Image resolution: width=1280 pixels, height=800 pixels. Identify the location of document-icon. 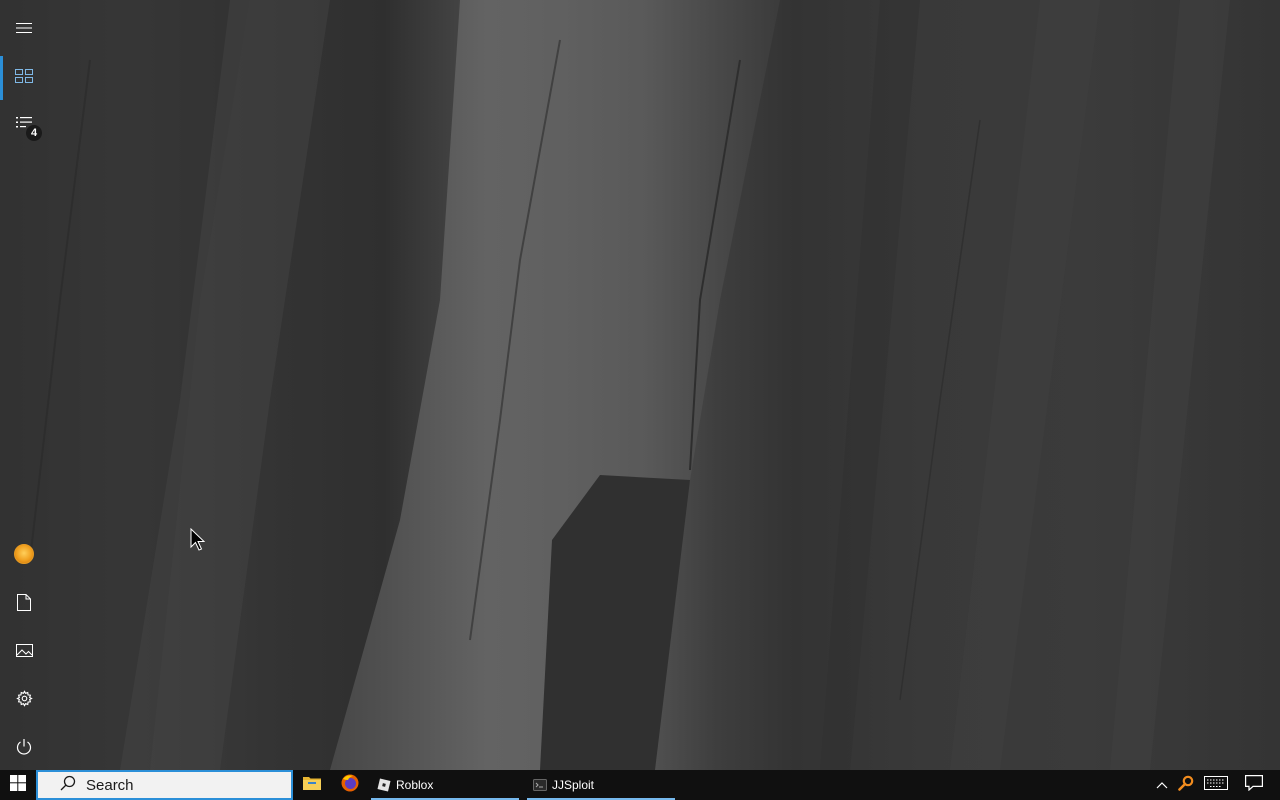
(24, 602).